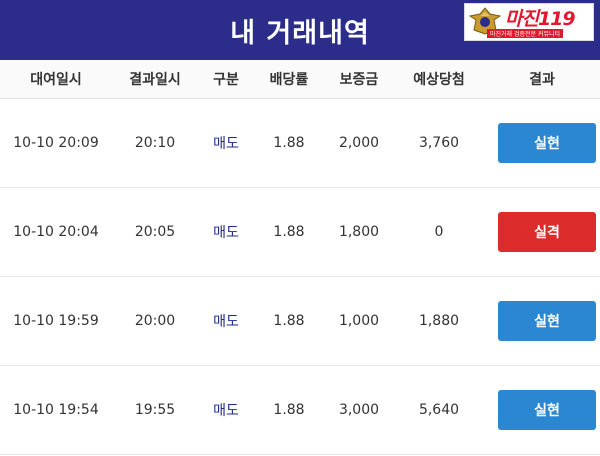 The image size is (600, 456). Describe the element at coordinates (155, 410) in the screenshot. I see `result-time: 19:55` at that location.